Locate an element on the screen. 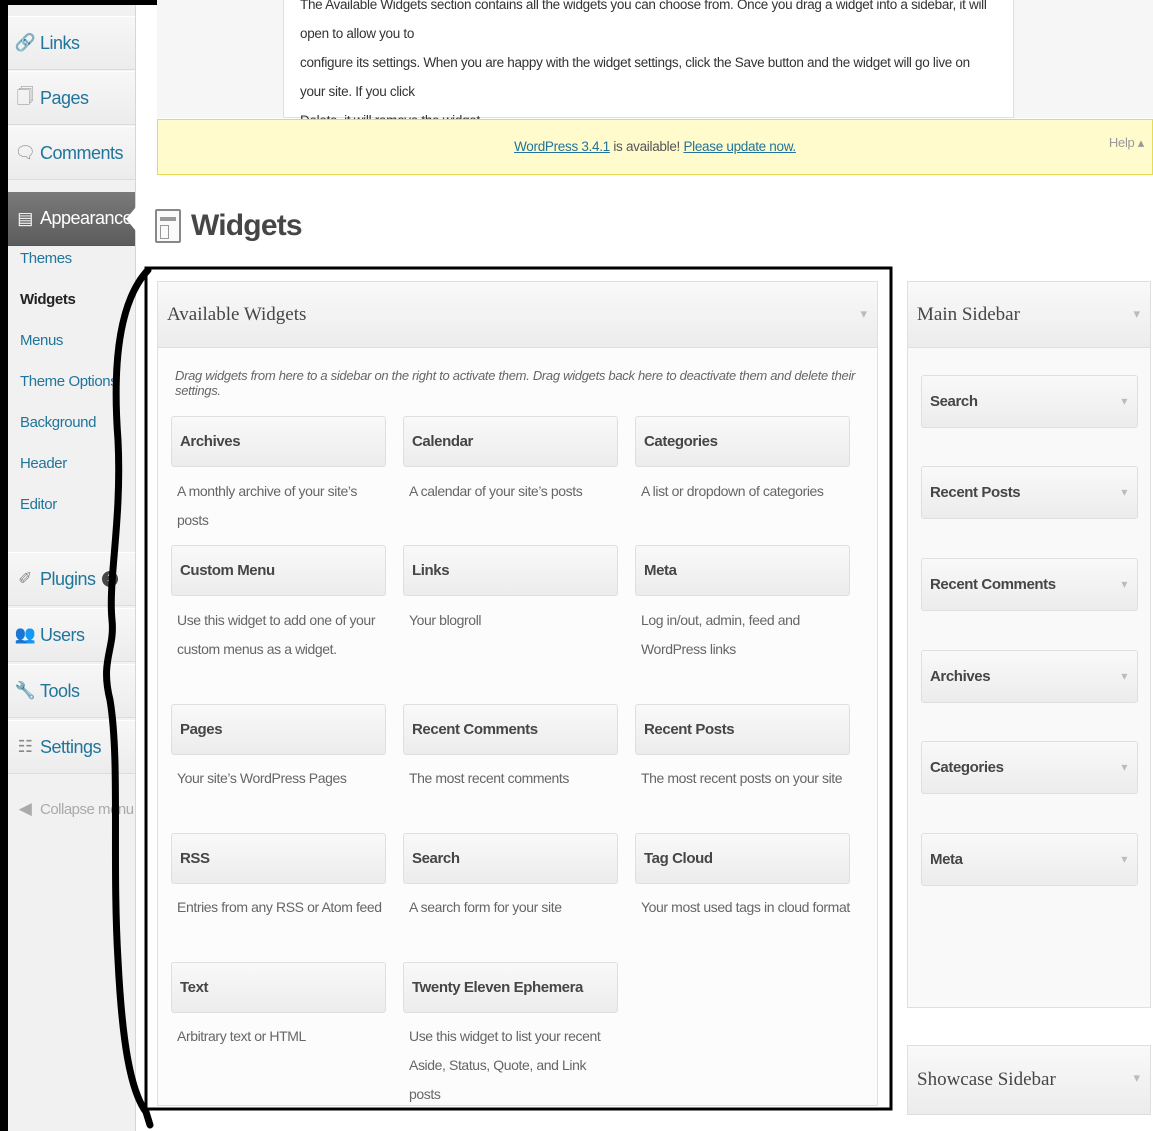  page-header: Widgets is located at coordinates (229, 226).